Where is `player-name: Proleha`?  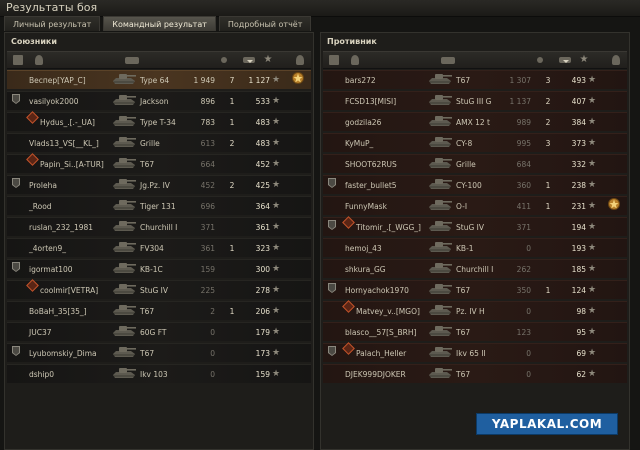
player-name: Proleha is located at coordinates (43, 185).